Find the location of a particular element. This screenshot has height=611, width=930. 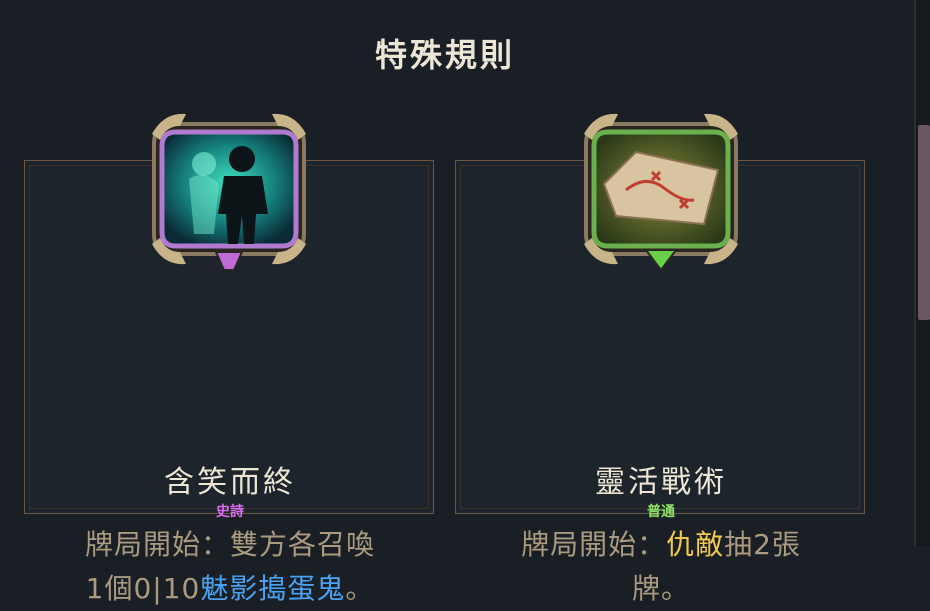

card-keyword-link: 魅影搗蛋鬼 is located at coordinates (272, 588).